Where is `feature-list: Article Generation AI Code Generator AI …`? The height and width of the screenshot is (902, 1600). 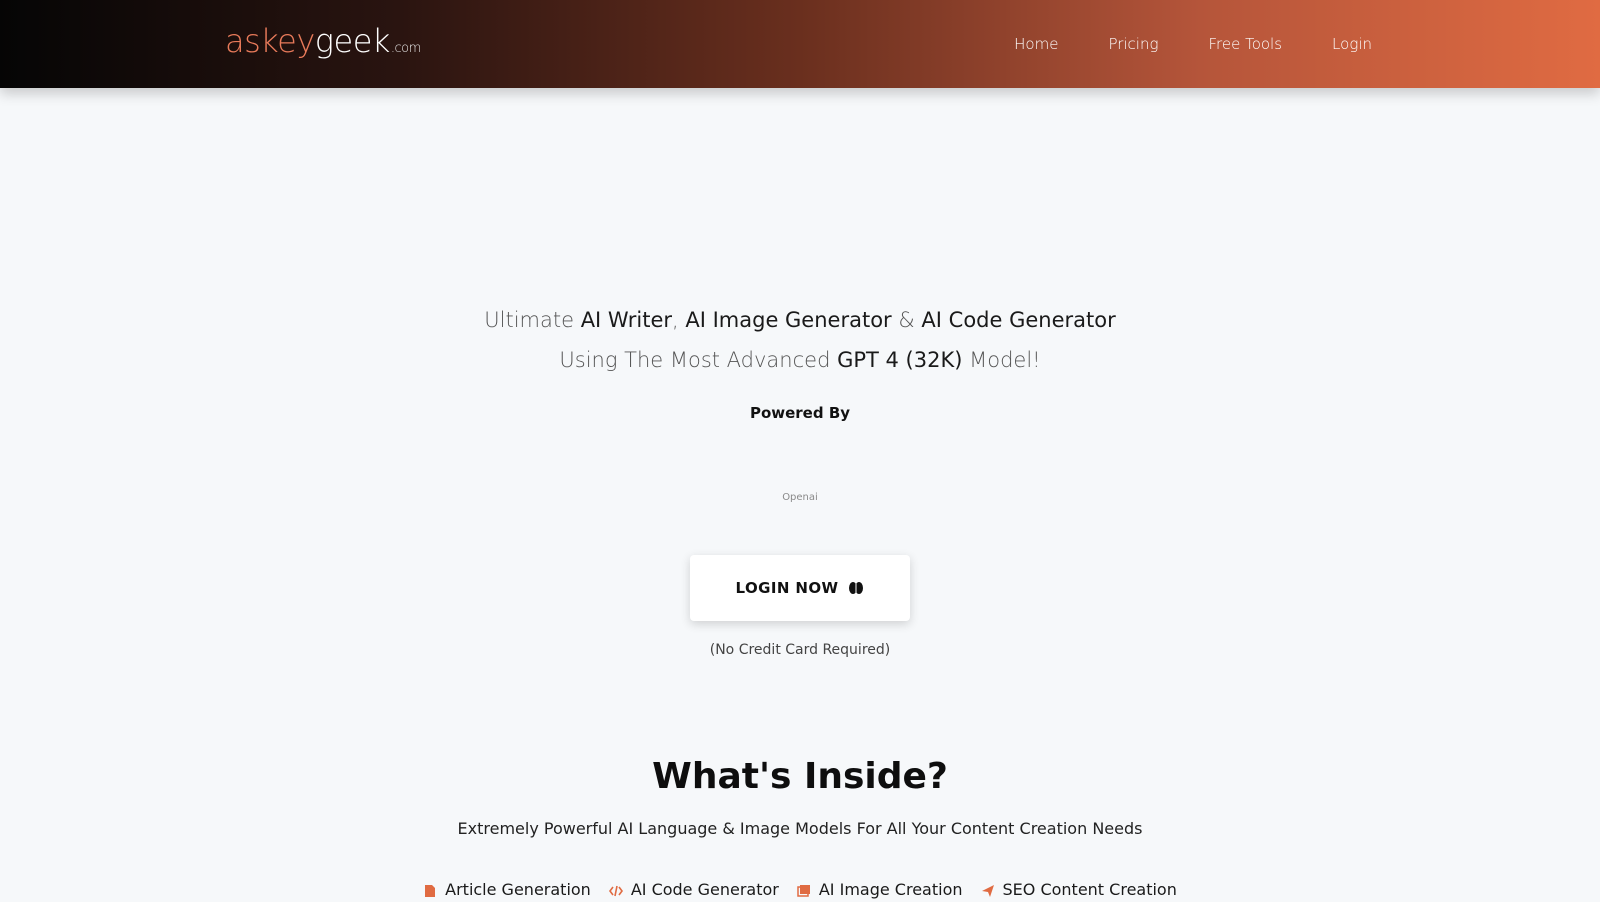
feature-list: Article Generation AI Code Generator AI … is located at coordinates (800, 889).